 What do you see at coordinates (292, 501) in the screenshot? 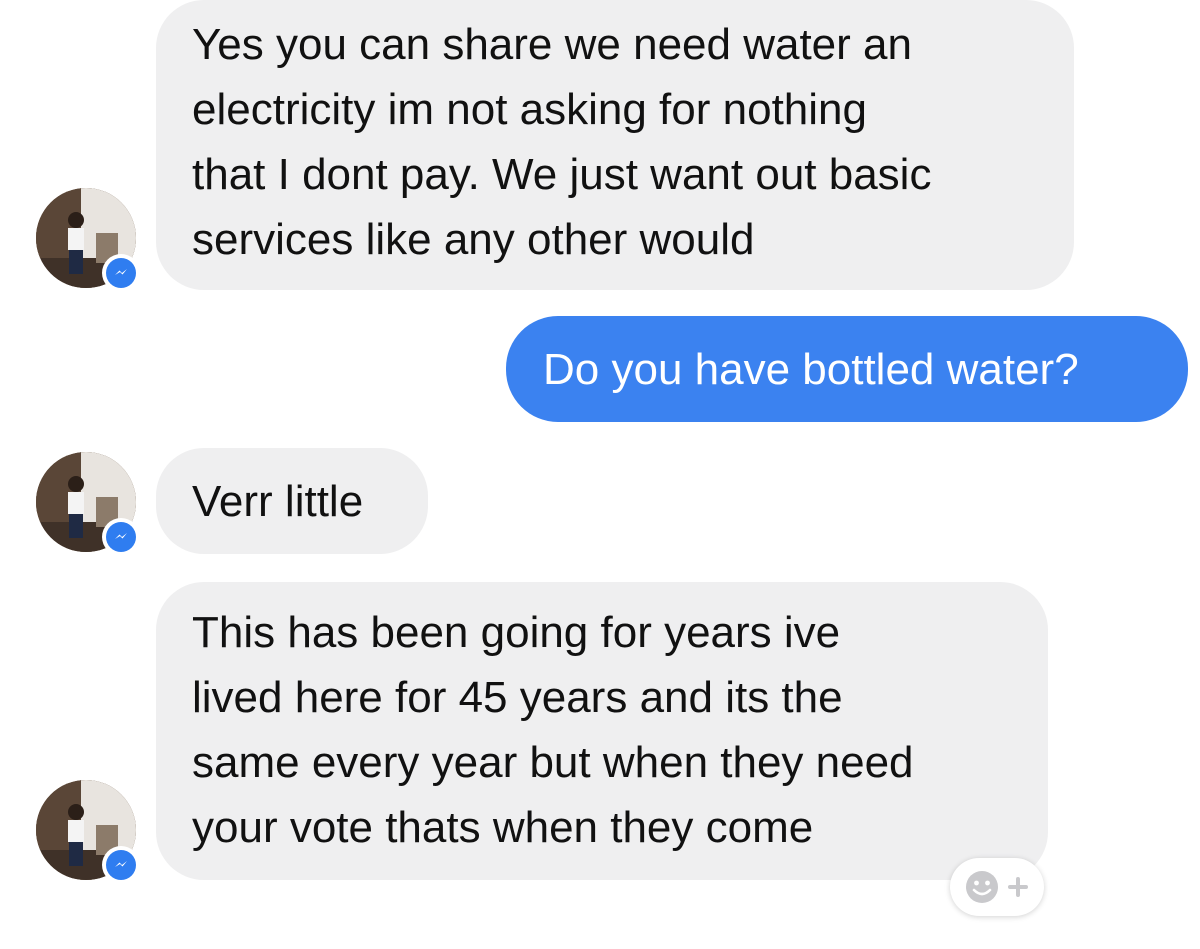
I see `message-bubble-incoming: Verr little` at bounding box center [292, 501].